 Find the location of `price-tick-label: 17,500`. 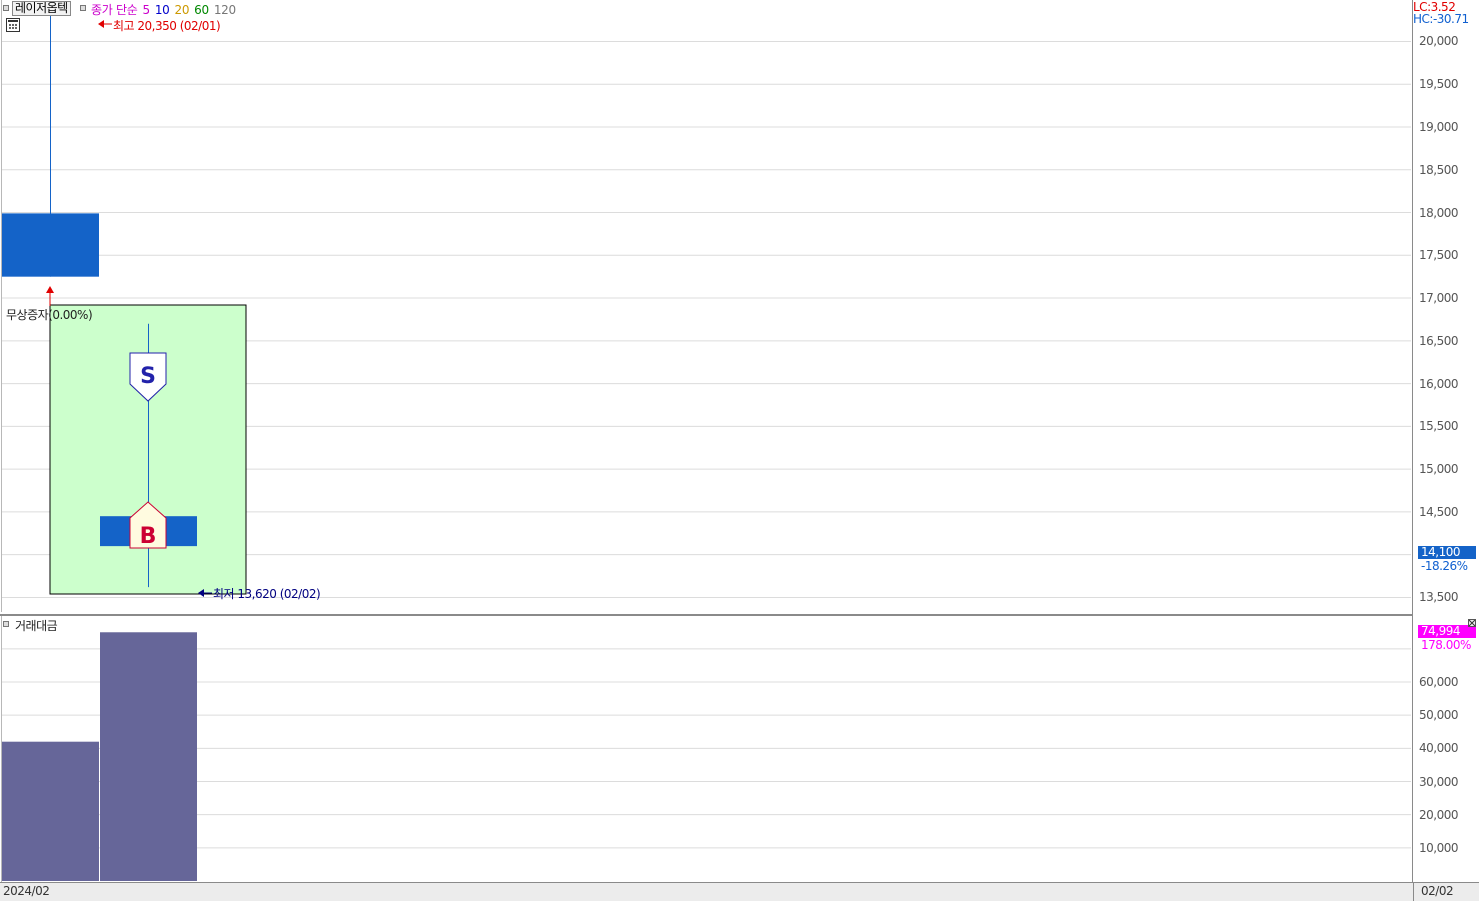

price-tick-label: 17,500 is located at coordinates (1439, 255).